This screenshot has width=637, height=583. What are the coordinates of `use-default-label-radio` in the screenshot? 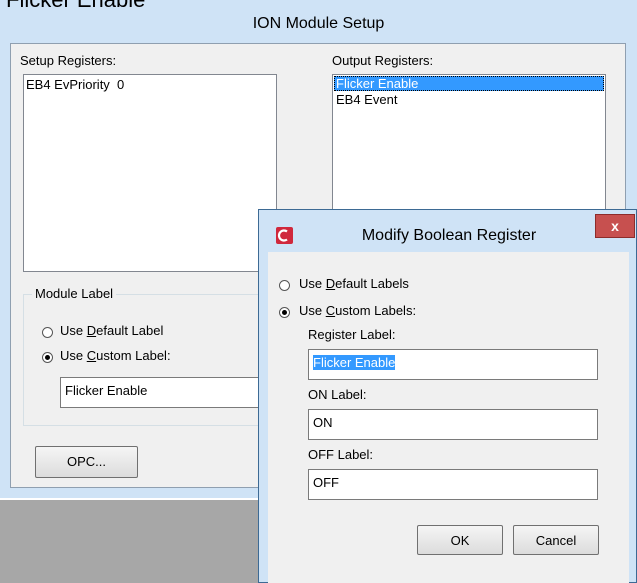 It's located at (47, 332).